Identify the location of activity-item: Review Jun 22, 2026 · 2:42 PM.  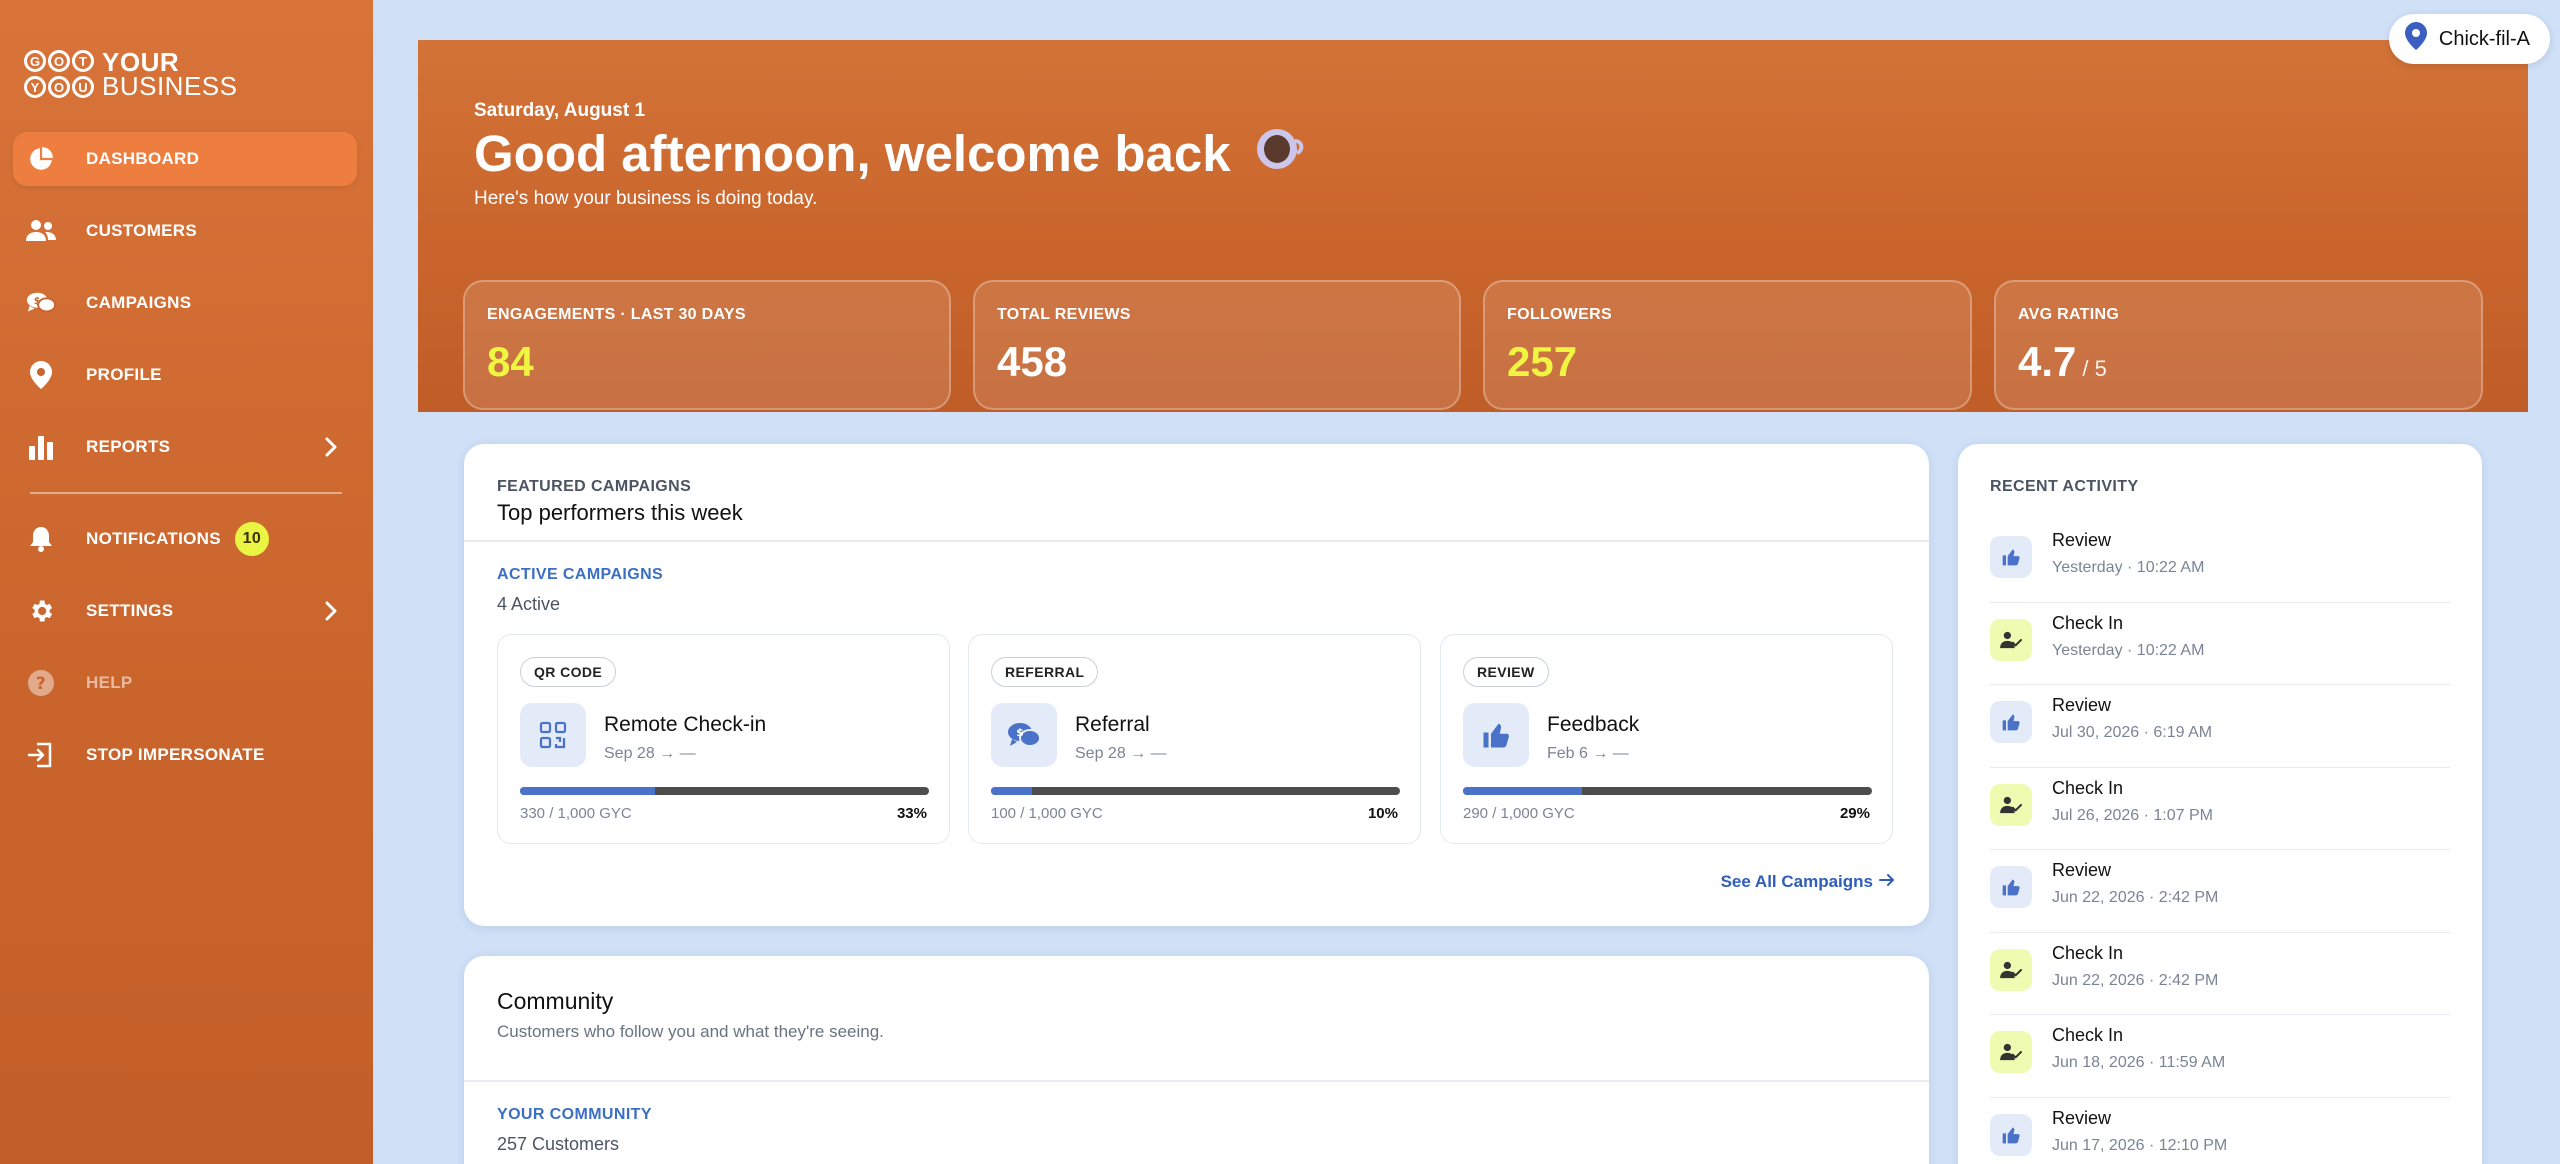
(2220, 891).